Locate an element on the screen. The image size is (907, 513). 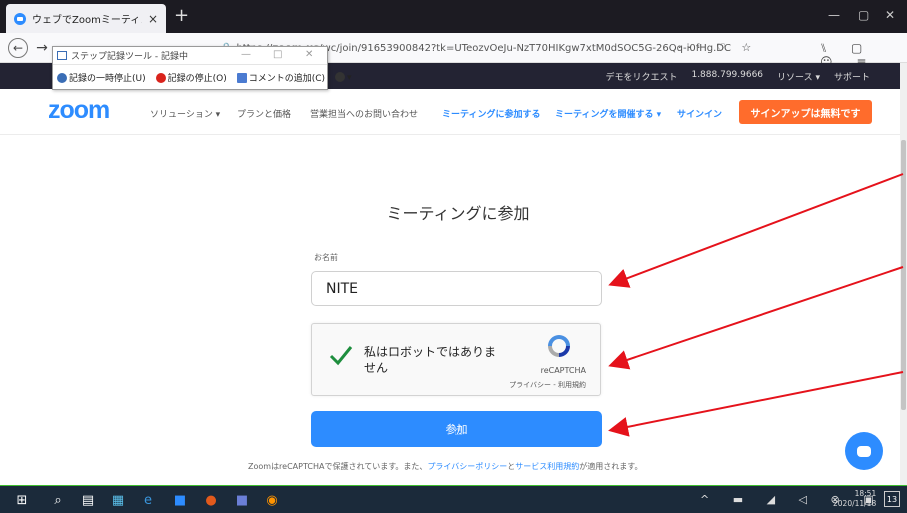
name-input is located at coordinates (456, 288).